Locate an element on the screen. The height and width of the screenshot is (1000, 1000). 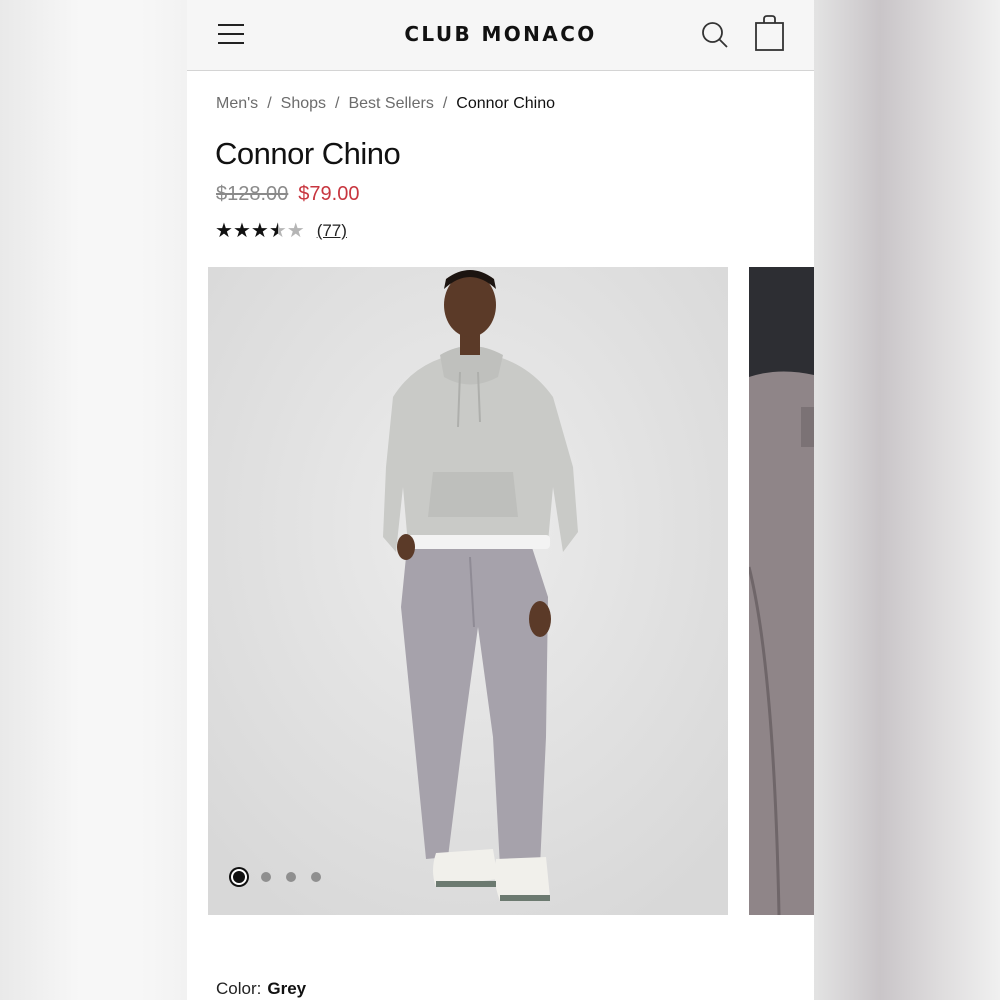
breadcrumb-mens: Men's is located at coordinates (237, 103).